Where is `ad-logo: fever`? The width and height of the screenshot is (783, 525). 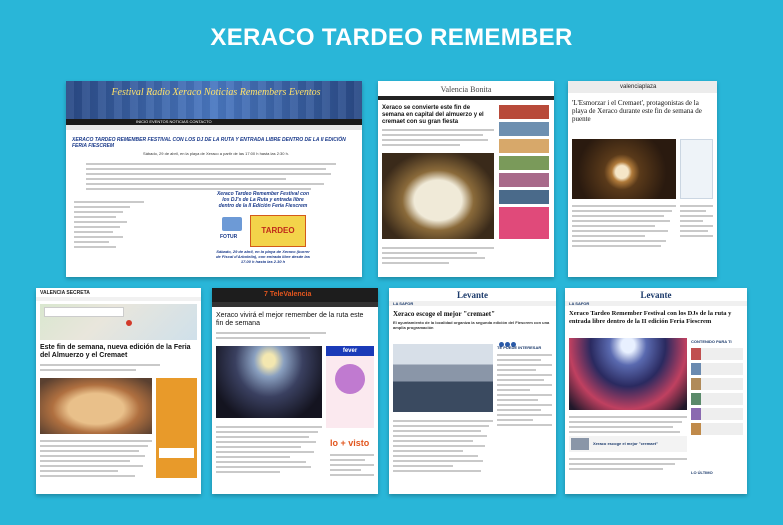
ad-logo: fever is located at coordinates (350, 351).